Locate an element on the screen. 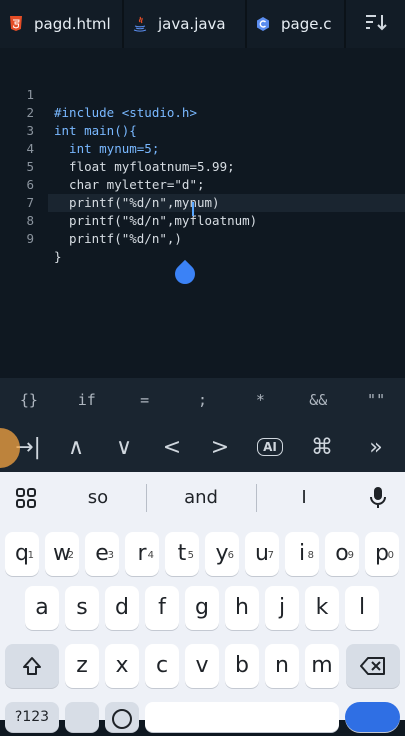  suggestion-word: so is located at coordinates (98, 498).